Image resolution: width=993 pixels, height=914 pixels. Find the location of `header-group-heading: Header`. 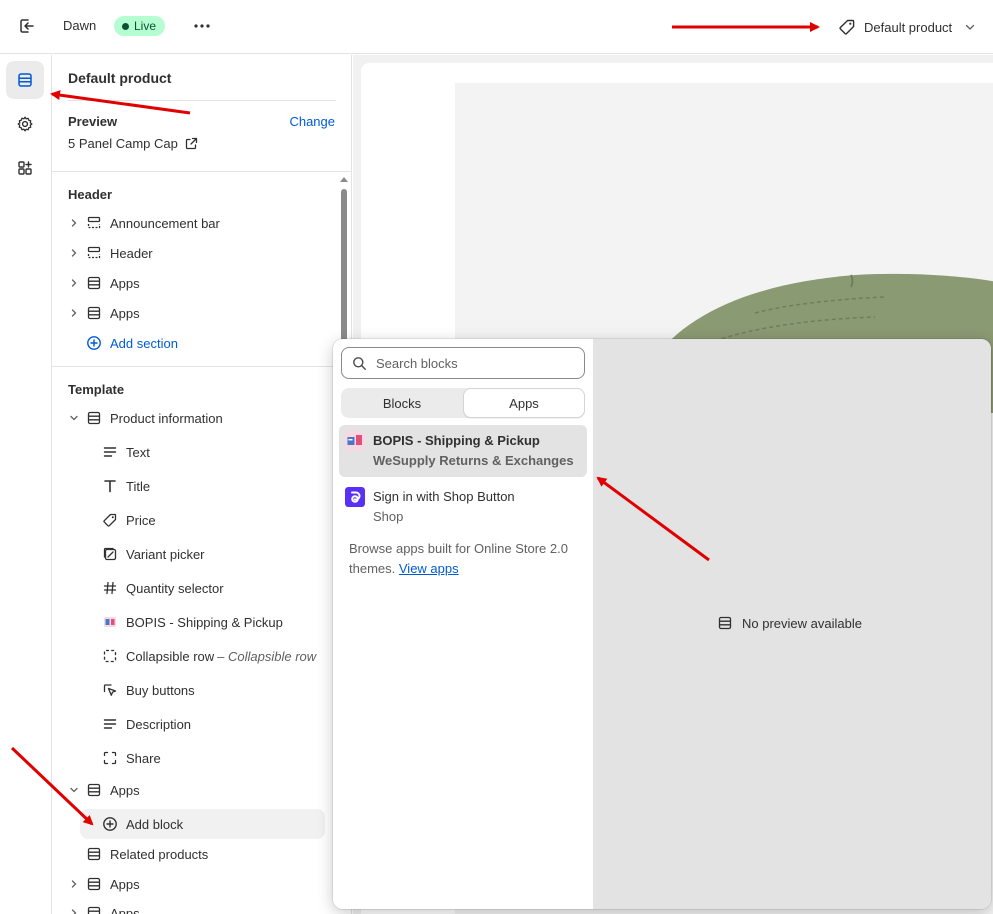

header-group-heading: Header is located at coordinates (90, 194).